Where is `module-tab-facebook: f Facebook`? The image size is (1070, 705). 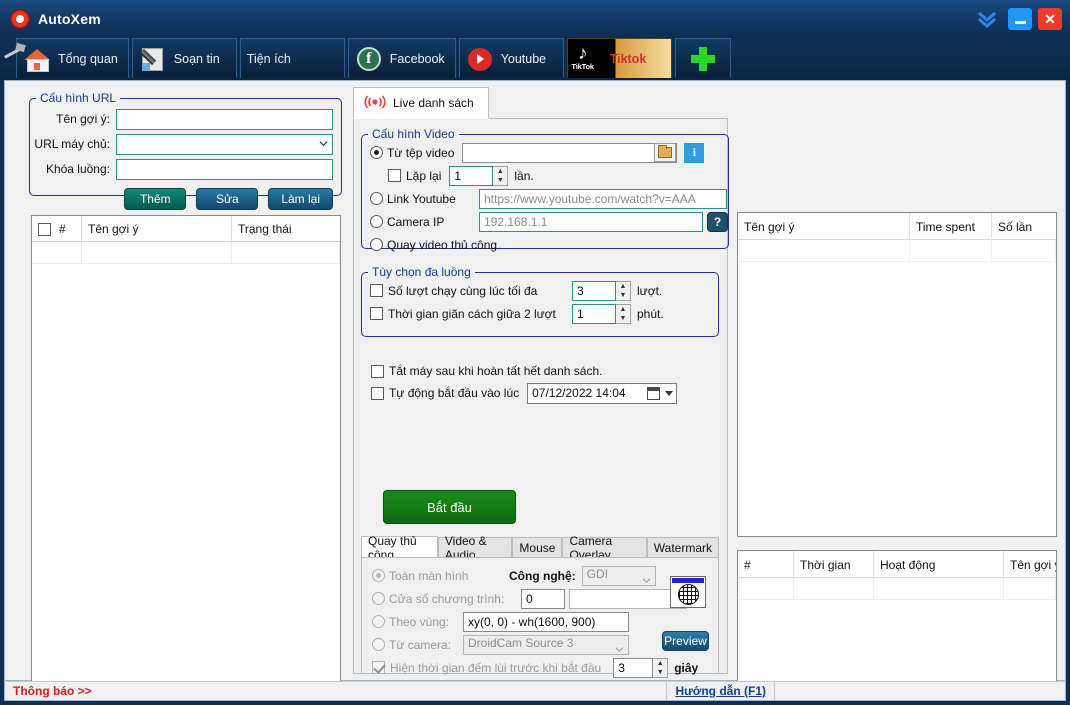 module-tab-facebook: f Facebook is located at coordinates (401, 58).